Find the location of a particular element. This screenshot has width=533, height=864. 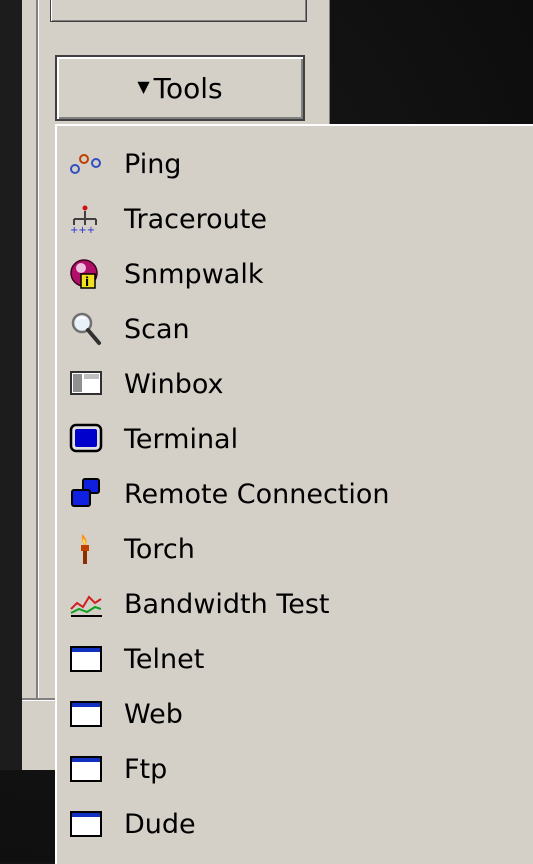

menu-item-label: Snmpwalk is located at coordinates (194, 274).